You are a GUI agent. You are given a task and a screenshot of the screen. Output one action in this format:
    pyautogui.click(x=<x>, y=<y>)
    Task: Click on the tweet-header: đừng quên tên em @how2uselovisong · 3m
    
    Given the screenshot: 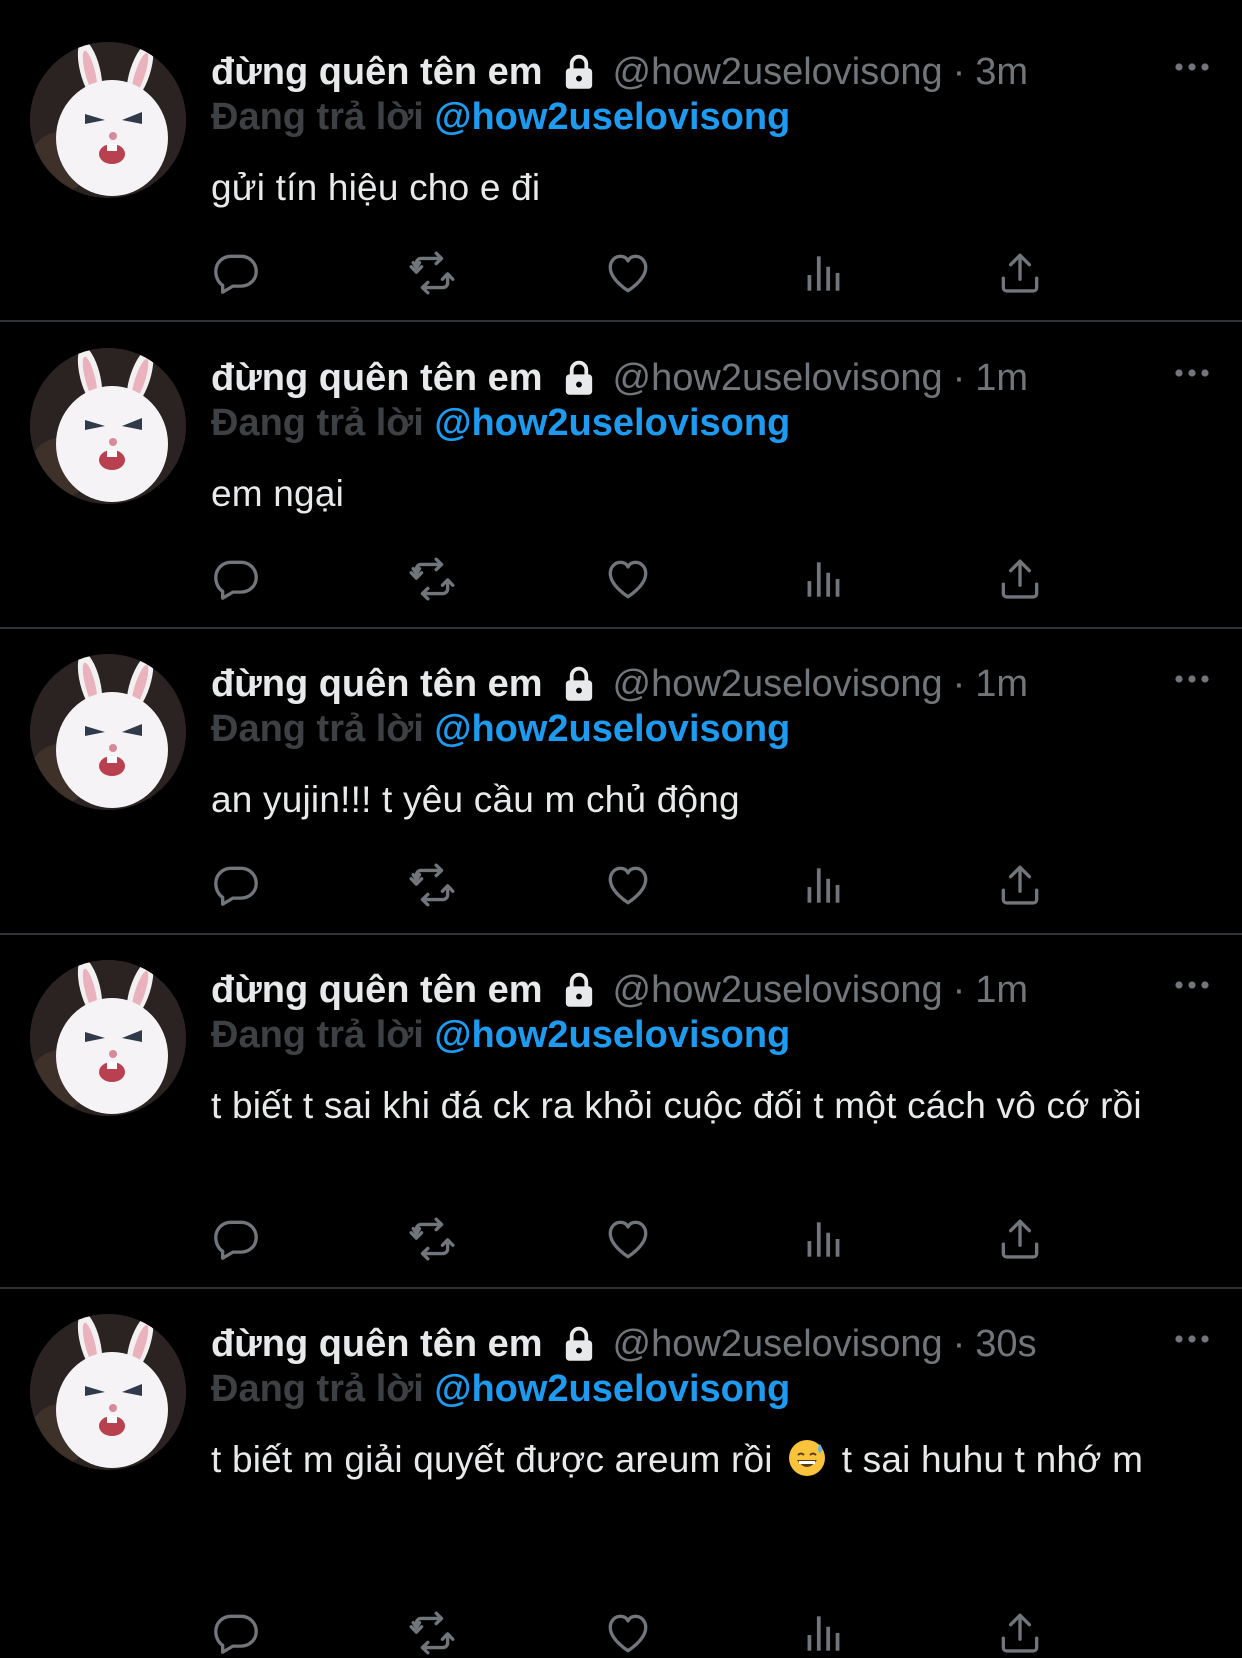 What is the action you would take?
    pyautogui.click(x=711, y=72)
    